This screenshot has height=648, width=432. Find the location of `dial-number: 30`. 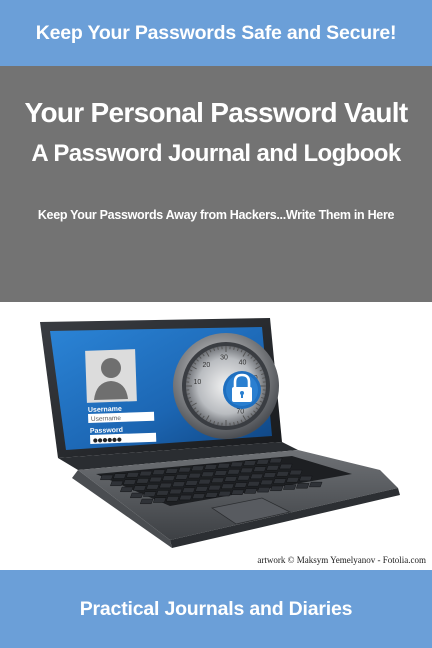

dial-number: 30 is located at coordinates (224, 358).